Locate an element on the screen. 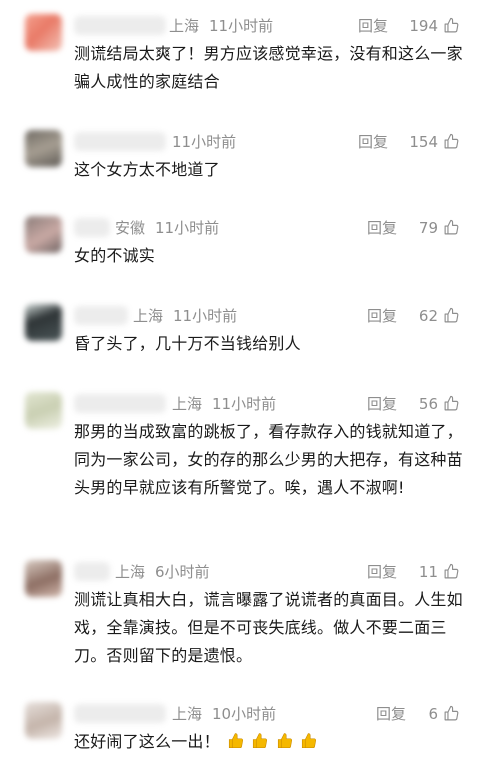 The image size is (487, 770). comment-item: 11小时前 回复 154 这个女方太不地道了 is located at coordinates (243, 160).